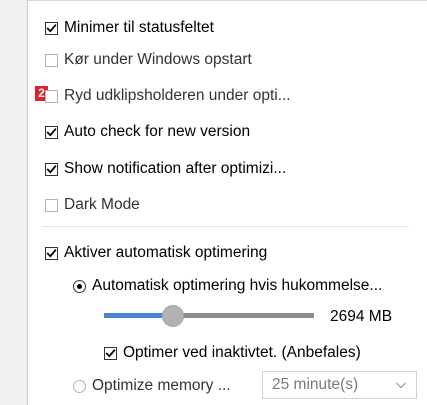 This screenshot has width=427, height=405. I want to click on label-dark-mode: Dark Mode, so click(102, 204).